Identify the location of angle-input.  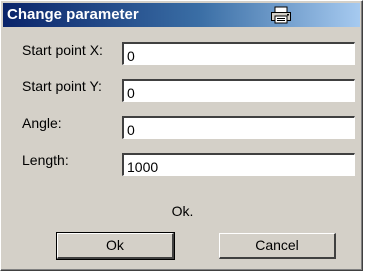
(238, 127).